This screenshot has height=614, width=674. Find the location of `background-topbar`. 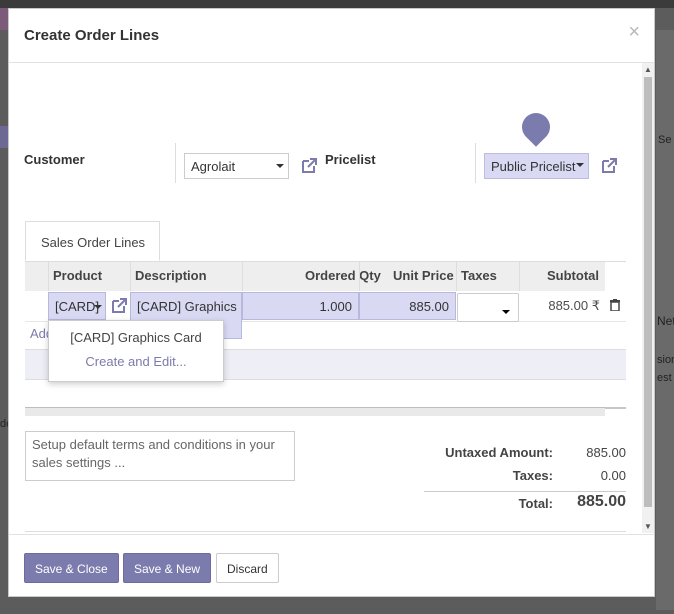

background-topbar is located at coordinates (337, 4).